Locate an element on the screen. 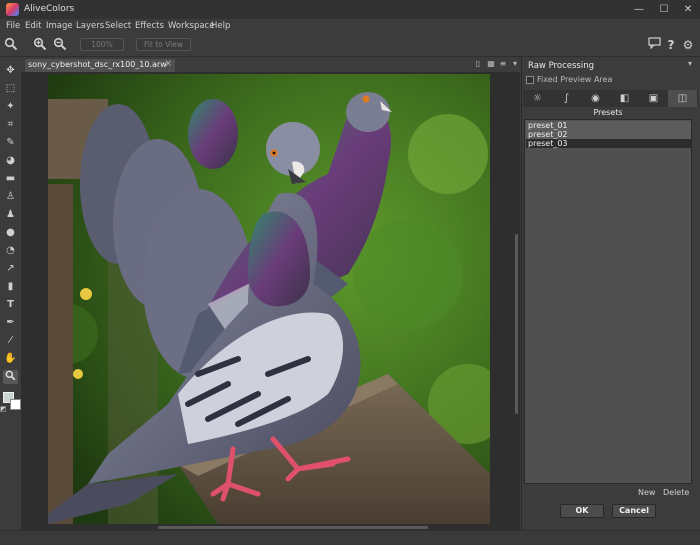 The width and height of the screenshot is (700, 545). text-tool-icon: T is located at coordinates (10, 305).